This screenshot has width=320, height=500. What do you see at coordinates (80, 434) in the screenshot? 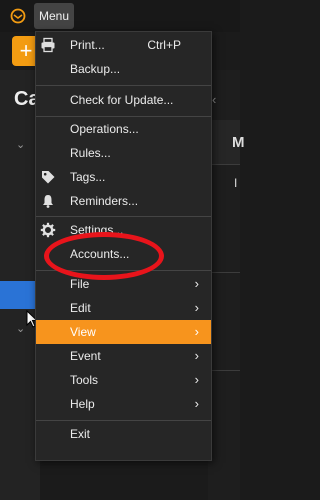
I see `menu-item-label: Exit` at bounding box center [80, 434].